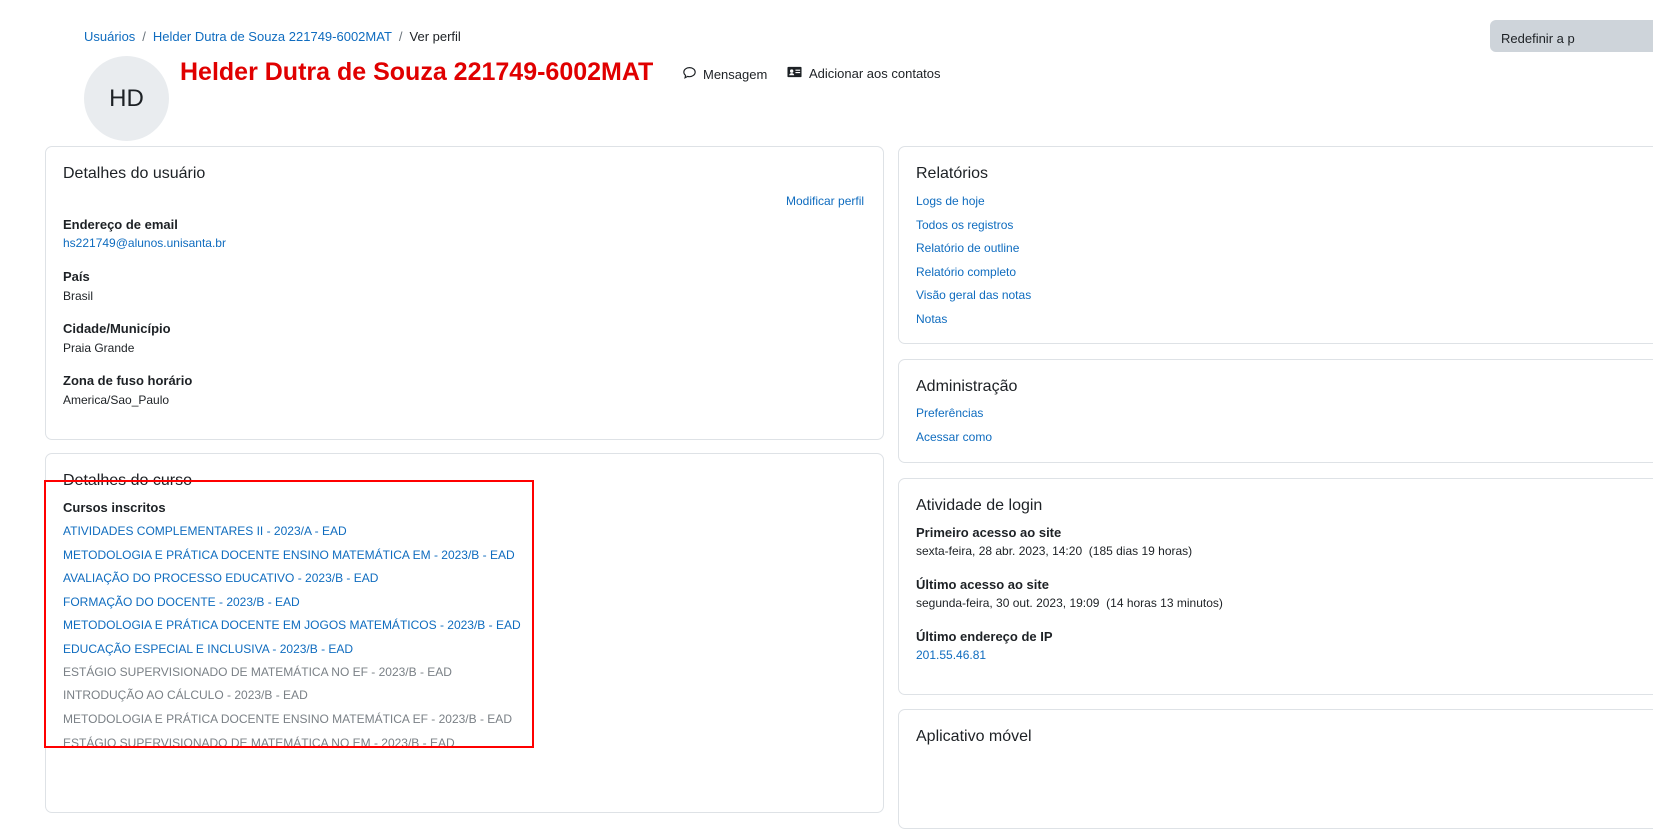  I want to click on first-access-label: Primeiro acesso ao site, so click(989, 532).